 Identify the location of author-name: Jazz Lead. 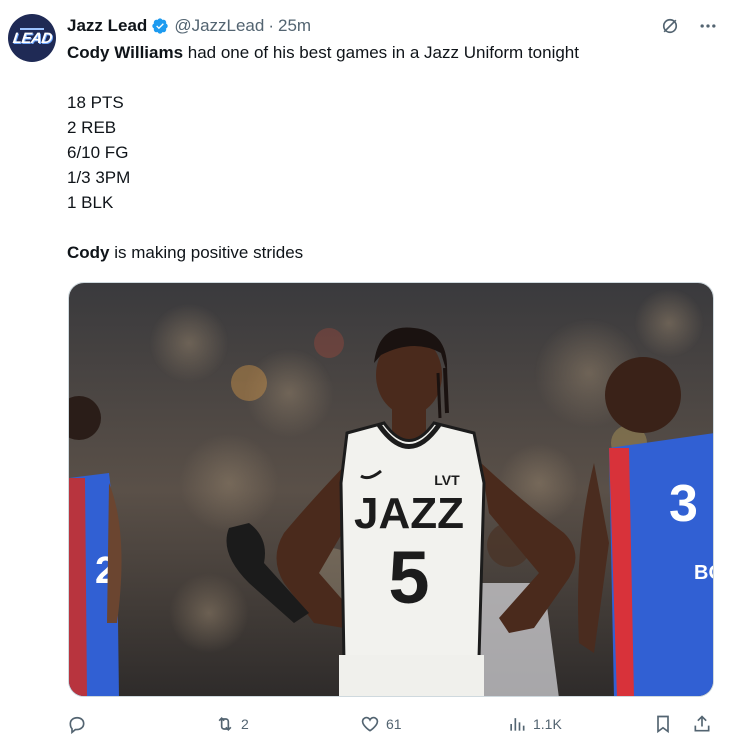
(107, 26).